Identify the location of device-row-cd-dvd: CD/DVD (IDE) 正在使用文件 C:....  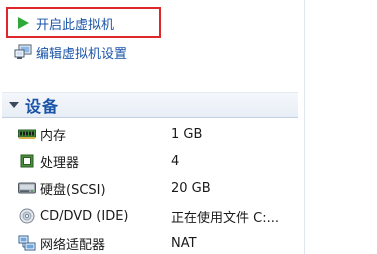
(161, 216).